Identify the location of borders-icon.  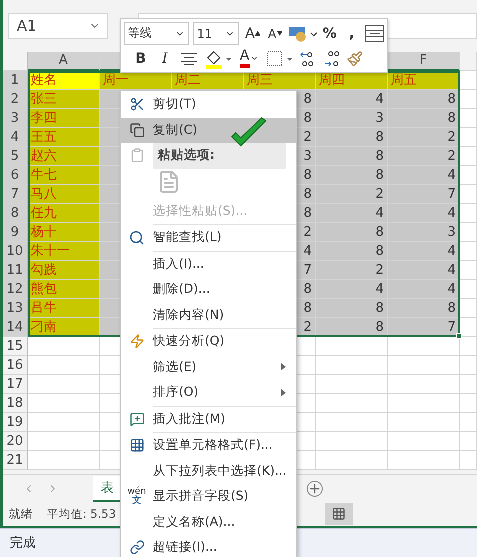
(279, 59).